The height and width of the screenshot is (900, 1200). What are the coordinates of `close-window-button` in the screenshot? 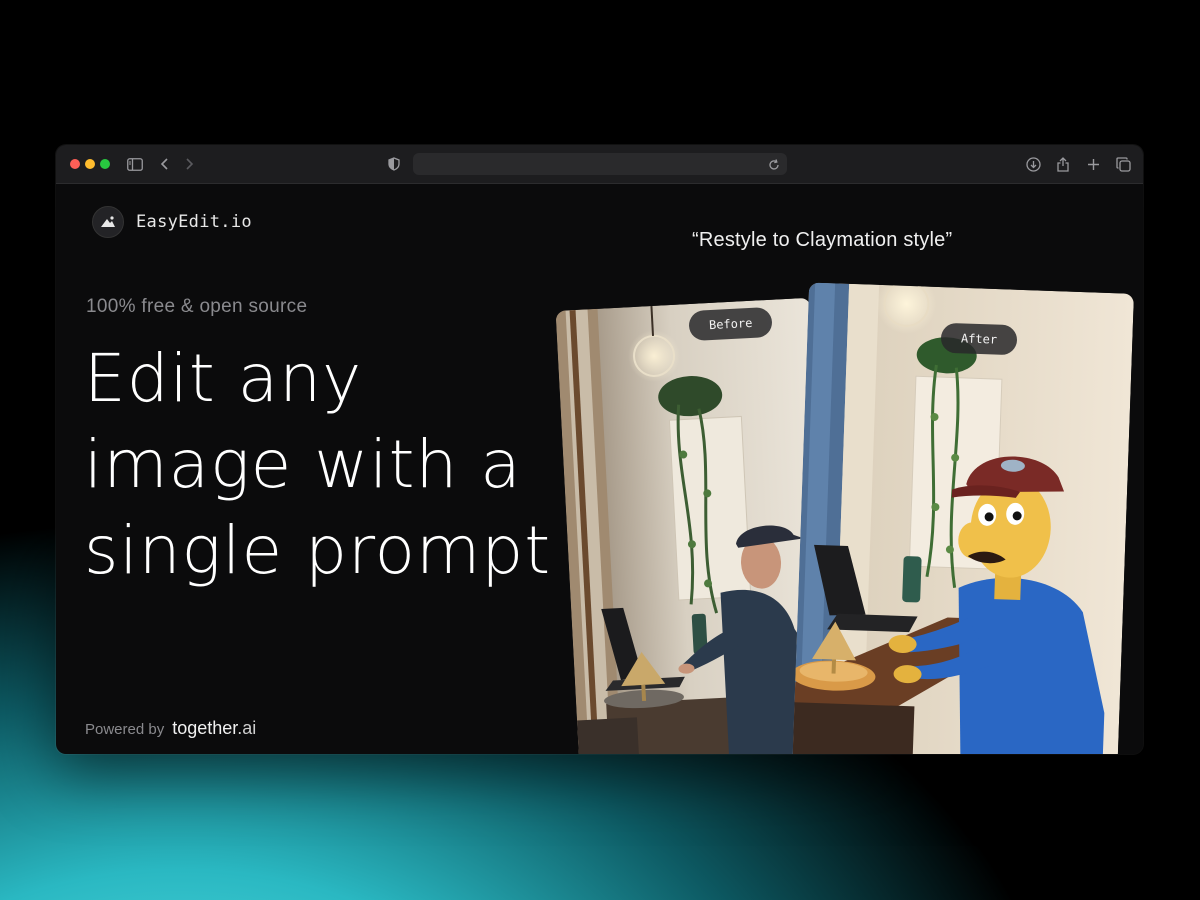 It's located at (75, 164).